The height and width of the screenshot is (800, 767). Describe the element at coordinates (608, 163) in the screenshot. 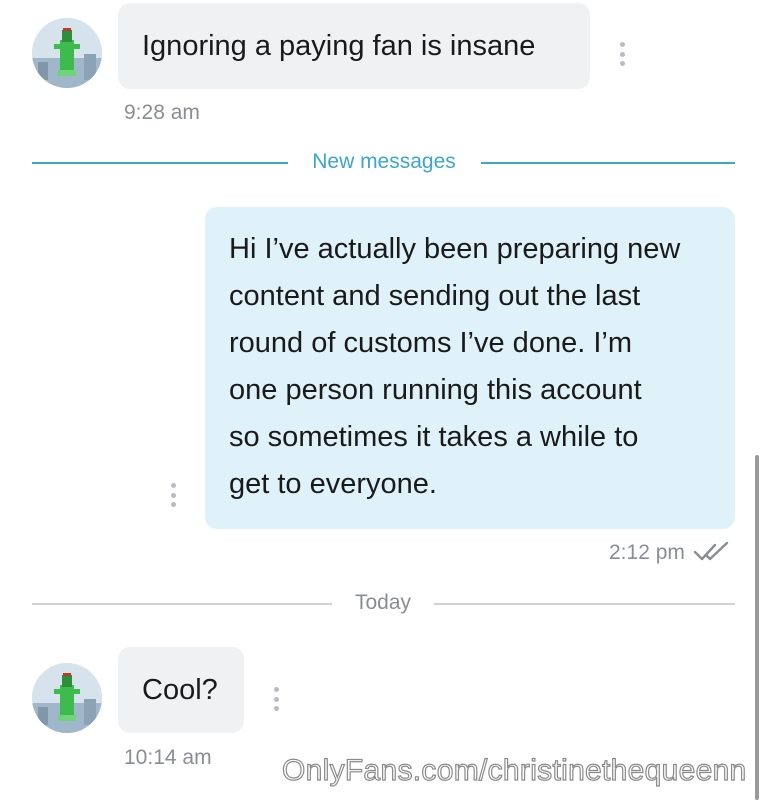

I see `new-messages-divider-right` at that location.